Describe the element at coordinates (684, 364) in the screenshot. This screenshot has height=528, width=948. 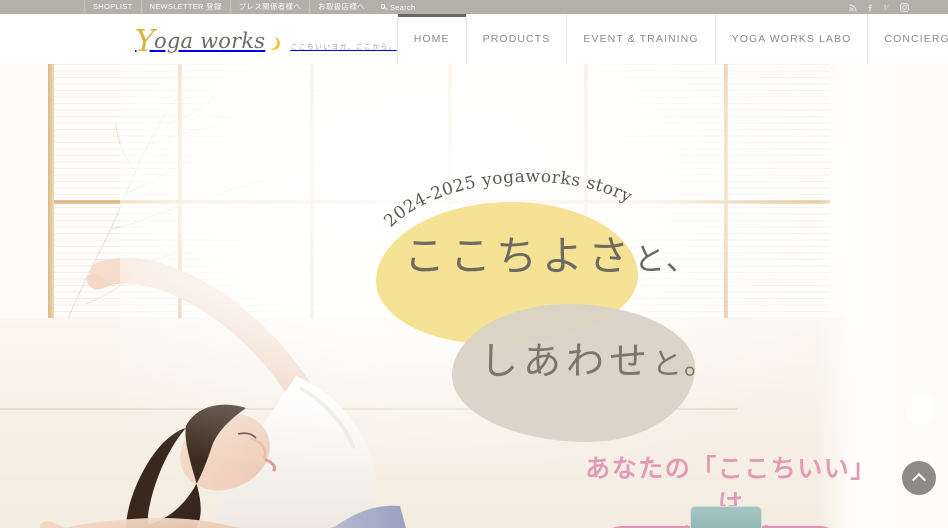
I see `headline-to-period: と。` at that location.